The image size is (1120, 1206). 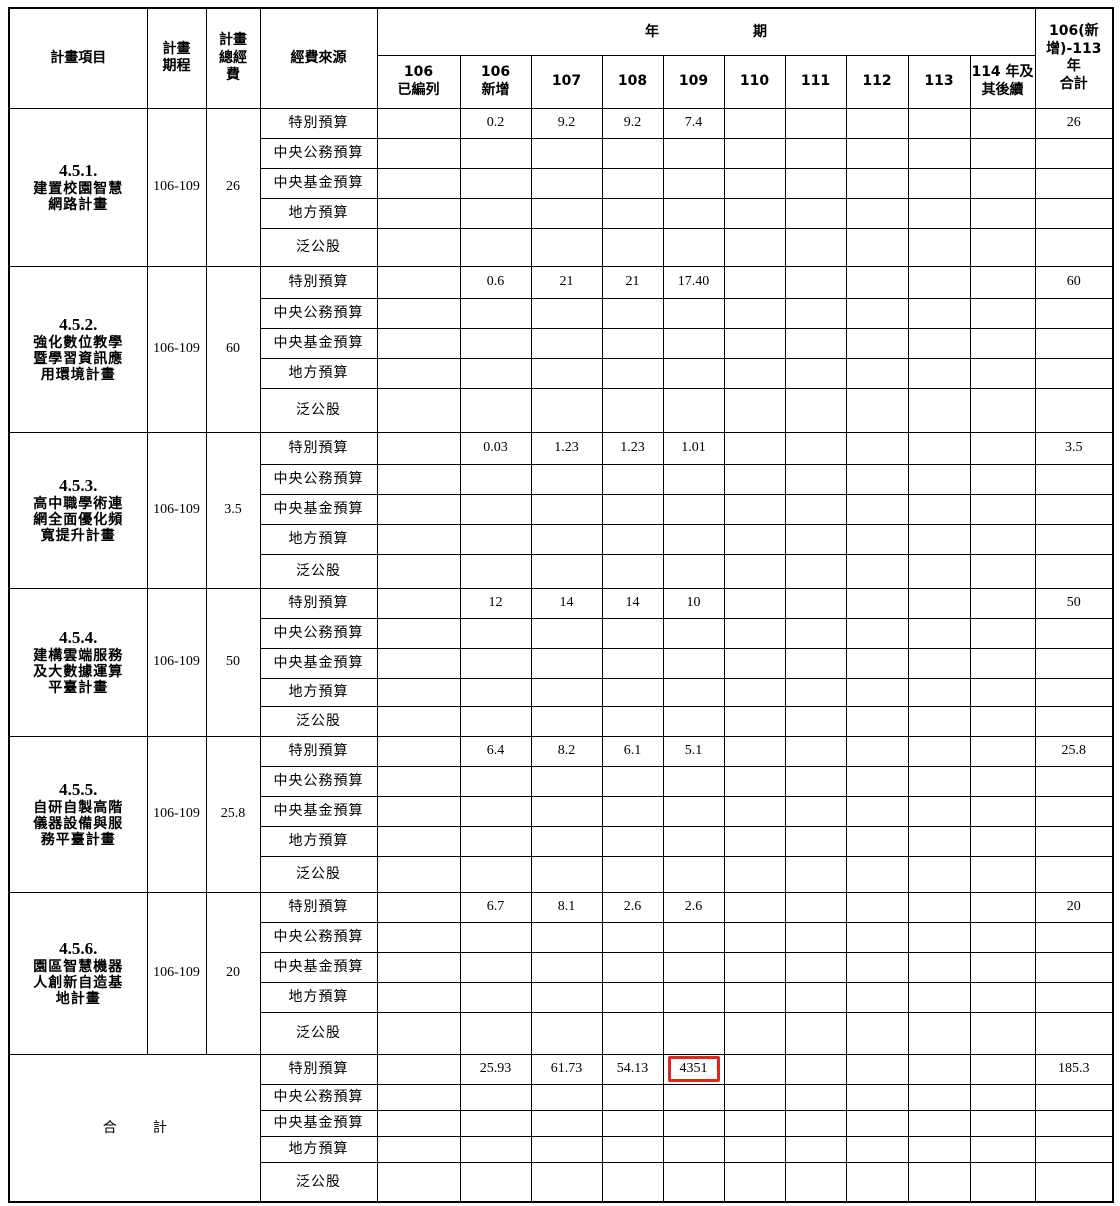 I want to click on plan-1-value-y108: 9.2, so click(x=632, y=123).